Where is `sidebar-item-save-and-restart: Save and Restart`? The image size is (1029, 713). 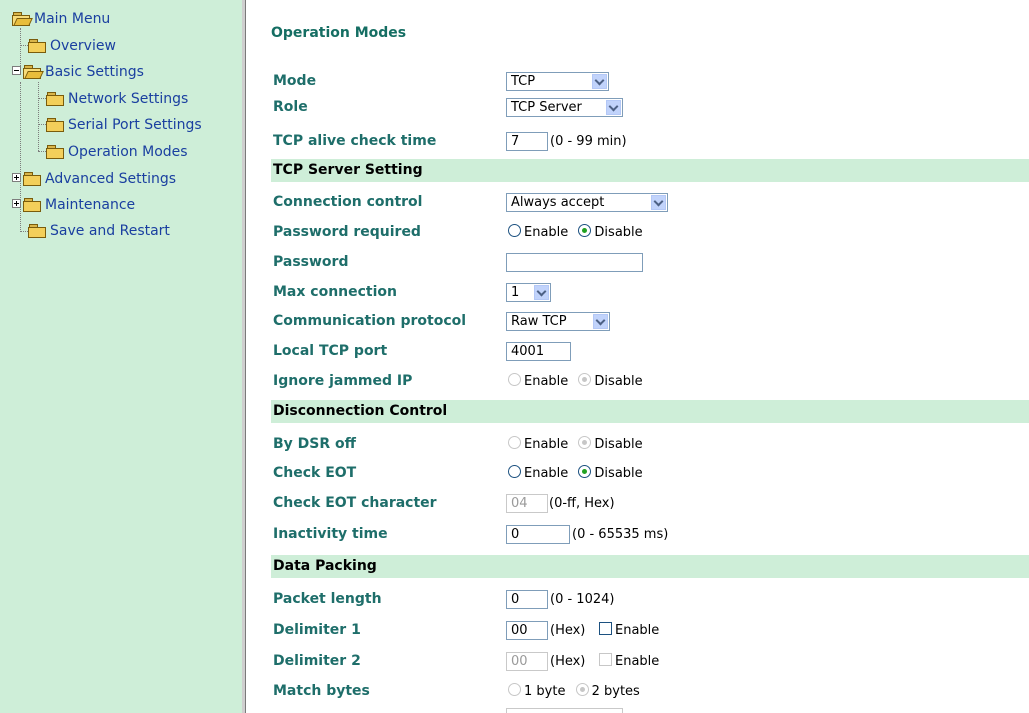
sidebar-item-save-and-restart: Save and Restart is located at coordinates (99, 231).